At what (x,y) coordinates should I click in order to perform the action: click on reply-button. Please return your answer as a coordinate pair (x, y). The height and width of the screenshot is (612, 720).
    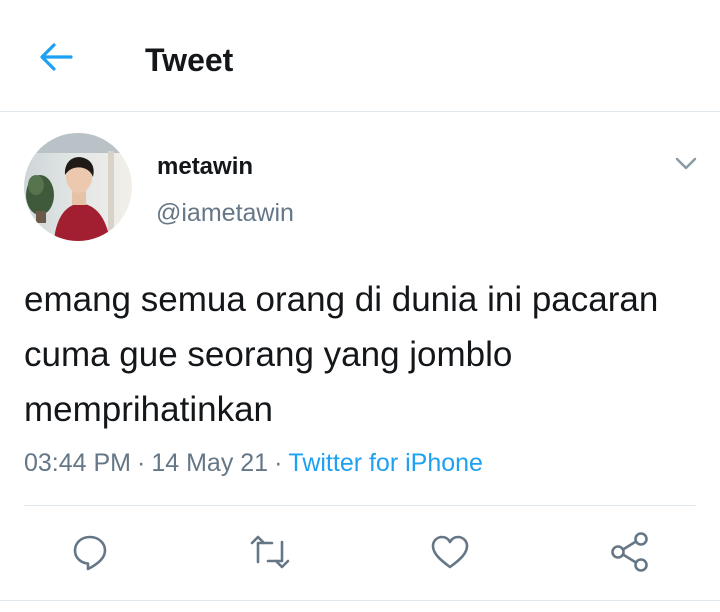
    Looking at the image, I should click on (90, 552).